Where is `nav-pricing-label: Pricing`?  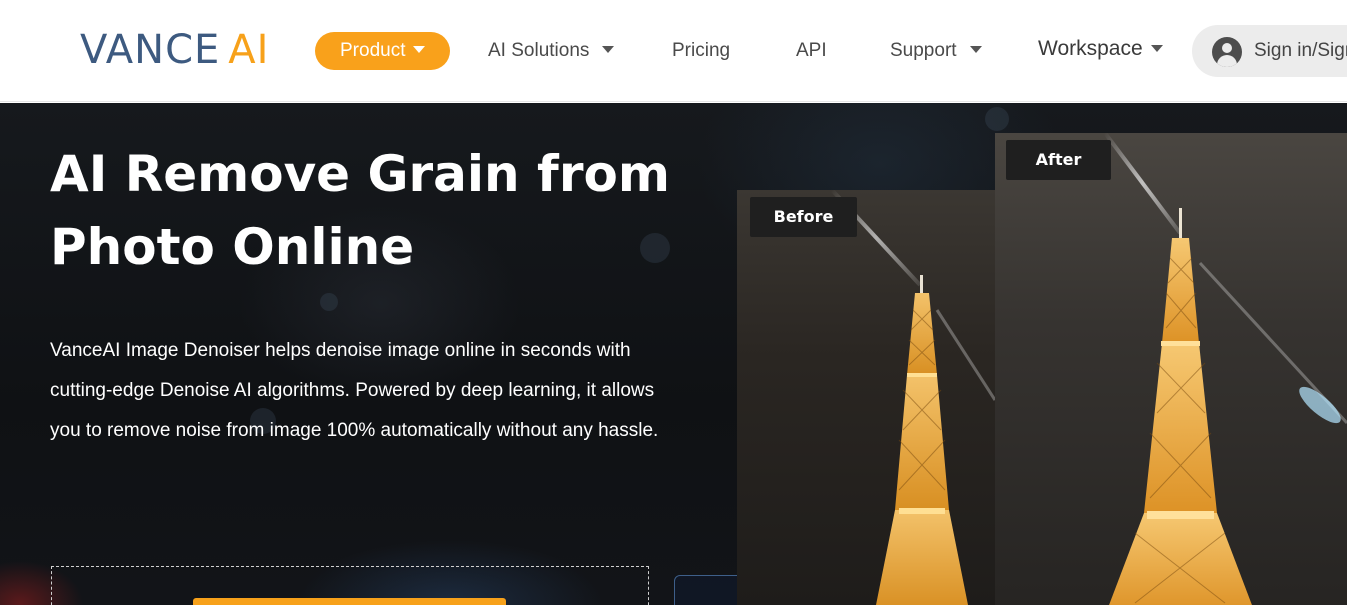
nav-pricing-label: Pricing is located at coordinates (701, 50).